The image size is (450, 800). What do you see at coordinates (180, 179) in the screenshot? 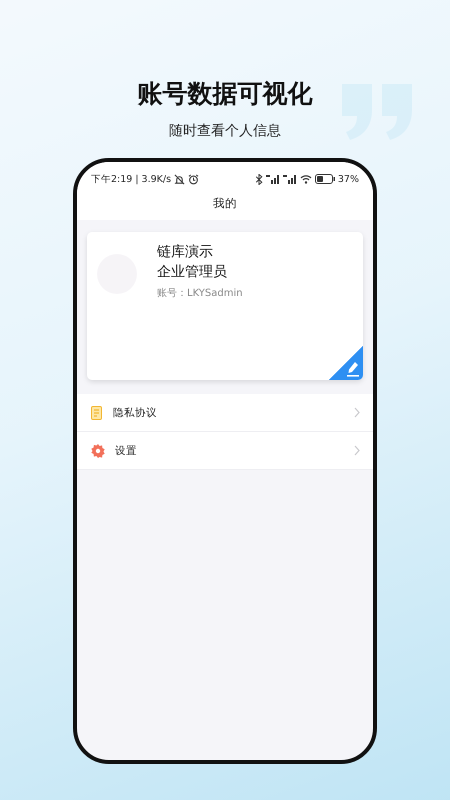
I see `muted-bell-icon` at bounding box center [180, 179].